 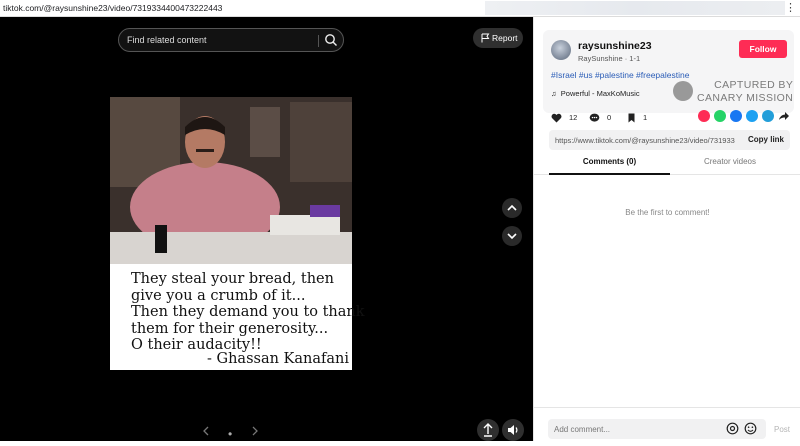 I want to click on volume-button, so click(x=513, y=430).